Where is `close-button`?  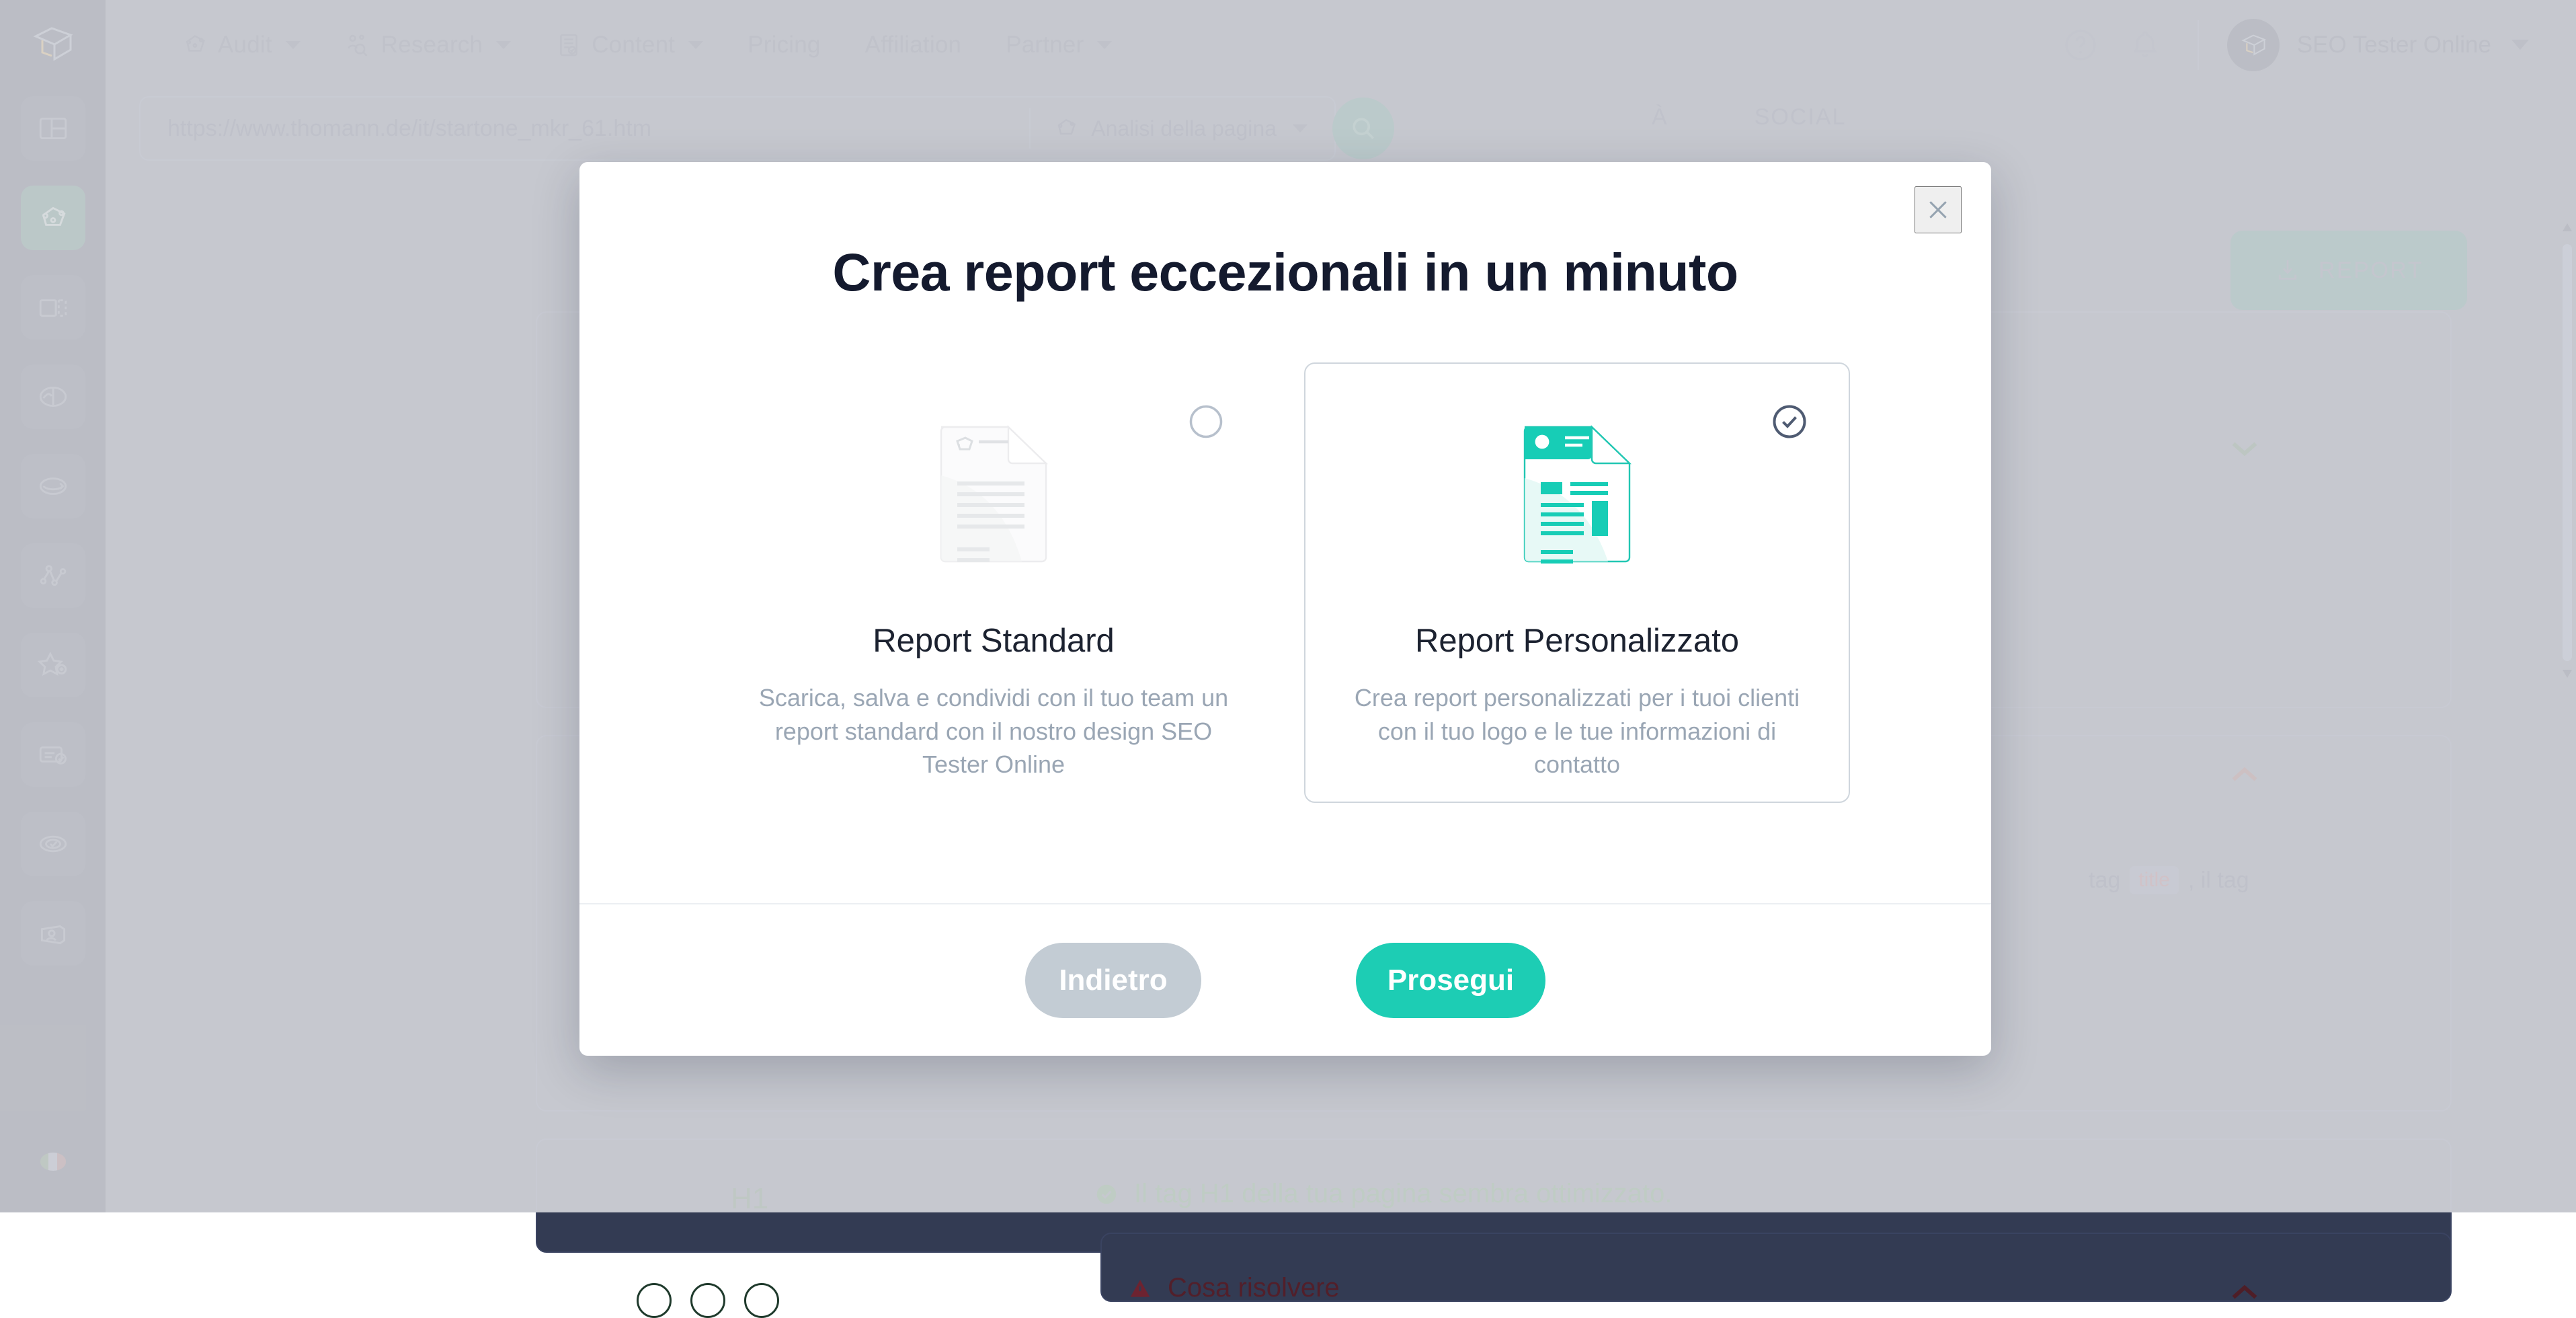
close-button is located at coordinates (1938, 209).